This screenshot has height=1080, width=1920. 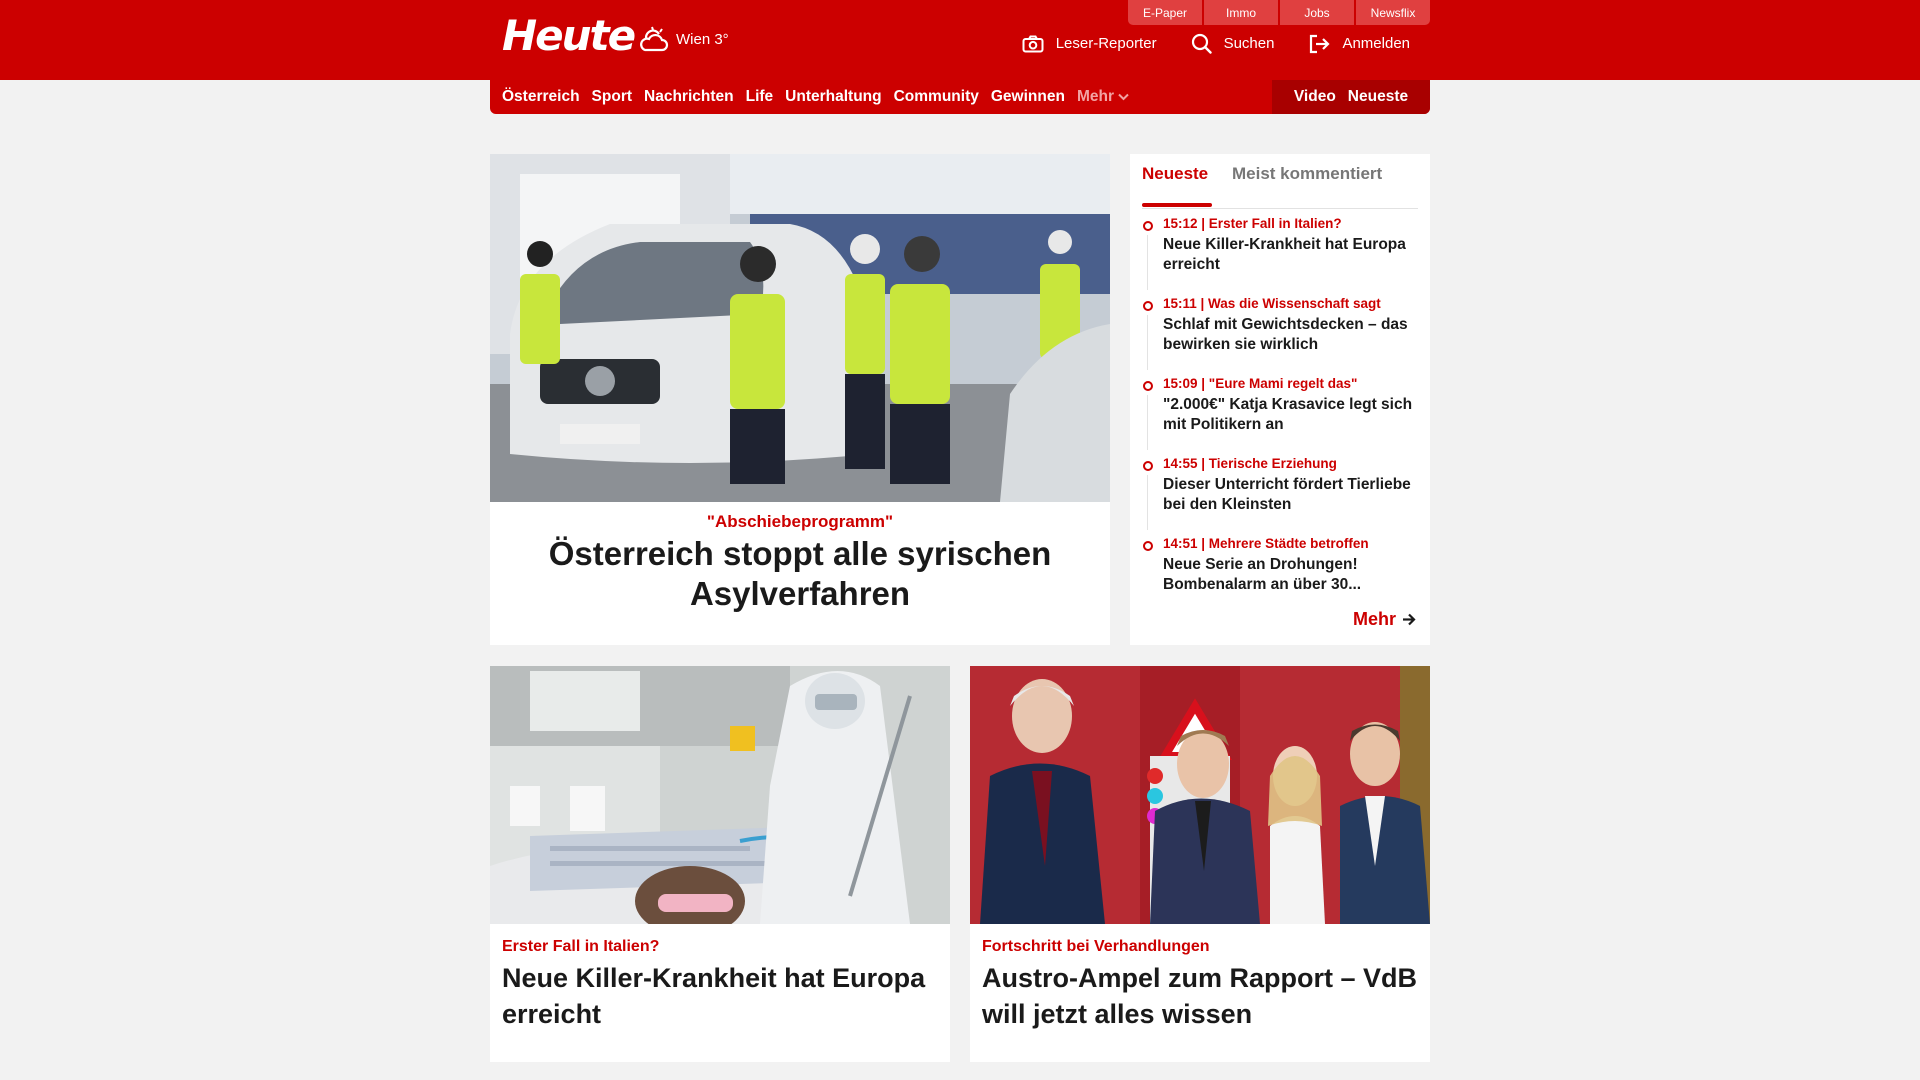 I want to click on service-link-immo: Immo, so click(x=1241, y=12).